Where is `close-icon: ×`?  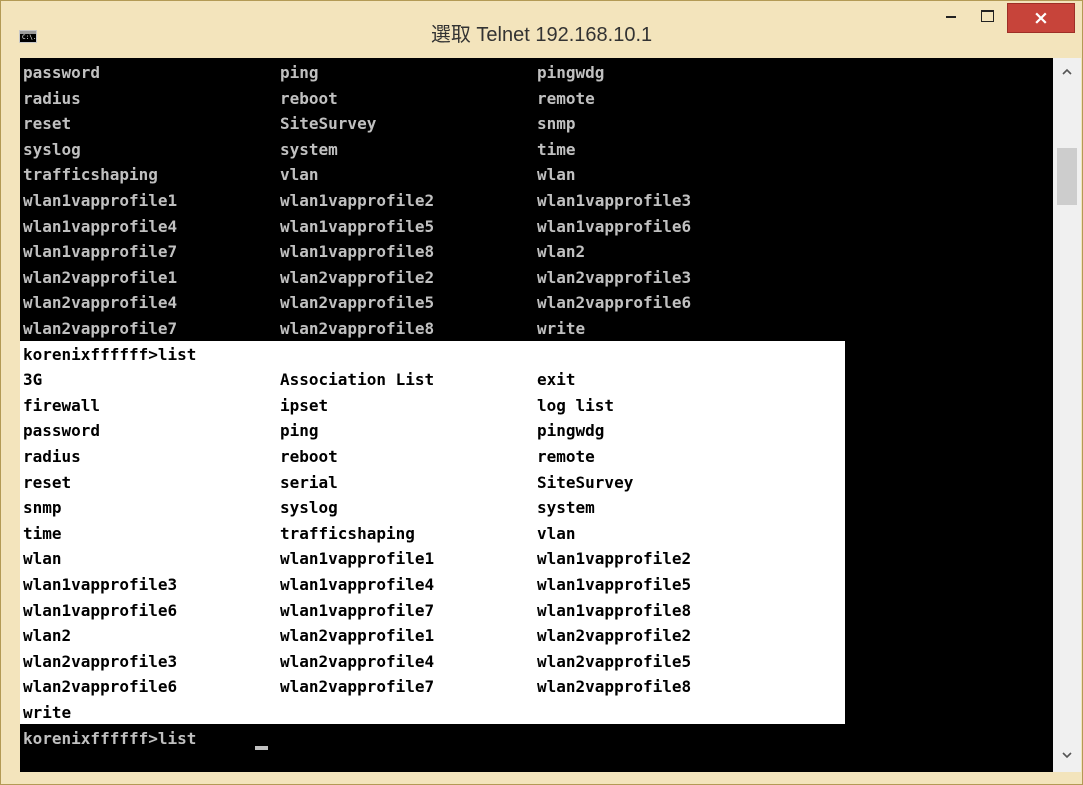
close-icon: × is located at coordinates (1041, 18).